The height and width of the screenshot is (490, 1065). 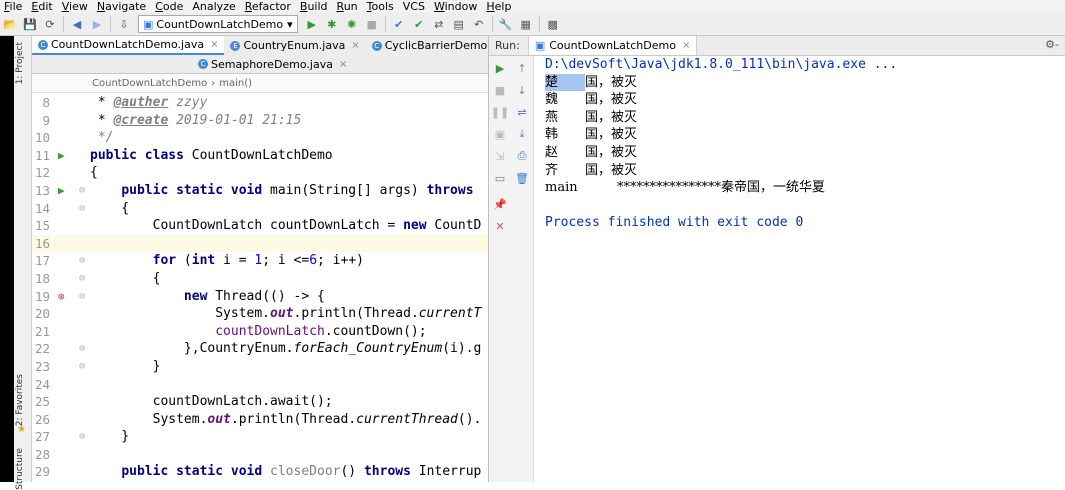 What do you see at coordinates (110, 437) in the screenshot?
I see `code-text: }` at bounding box center [110, 437].